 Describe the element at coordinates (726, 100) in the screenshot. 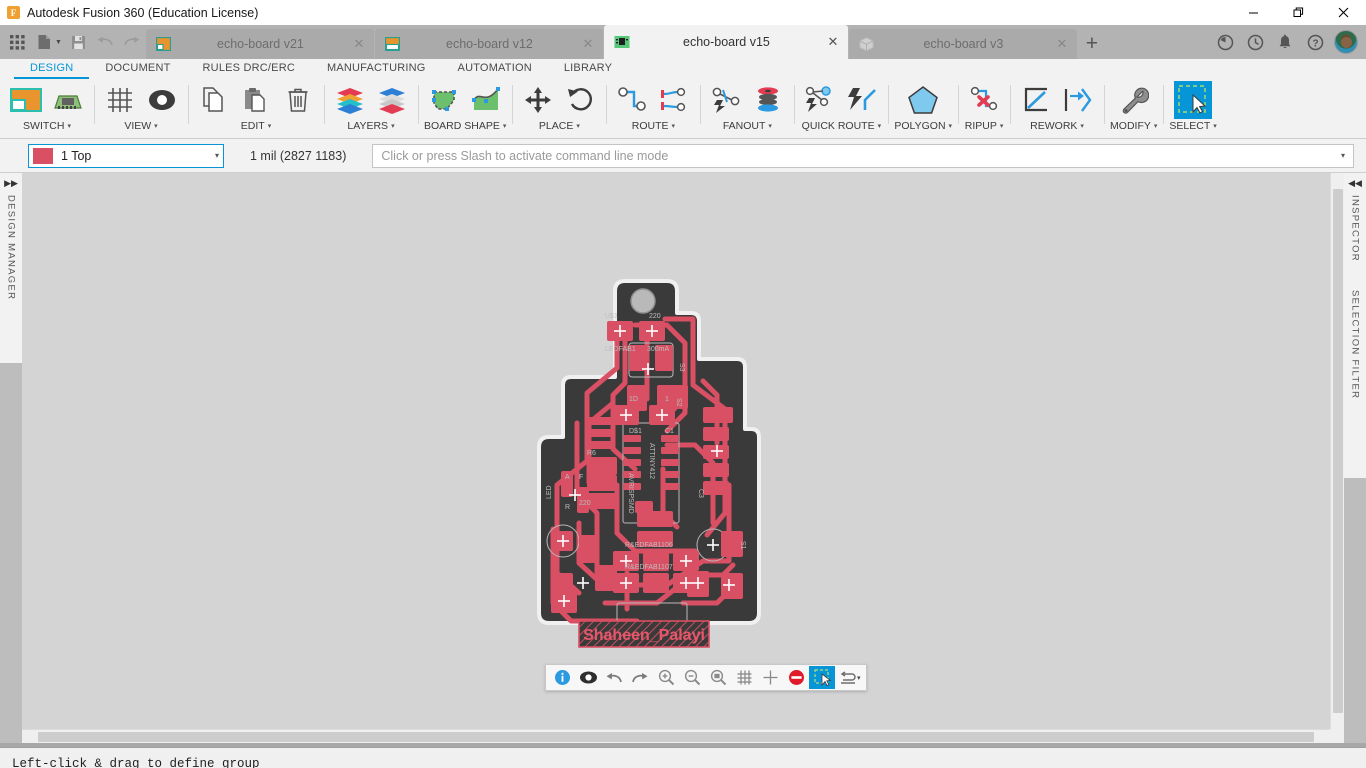

I see `fanout-icon` at that location.